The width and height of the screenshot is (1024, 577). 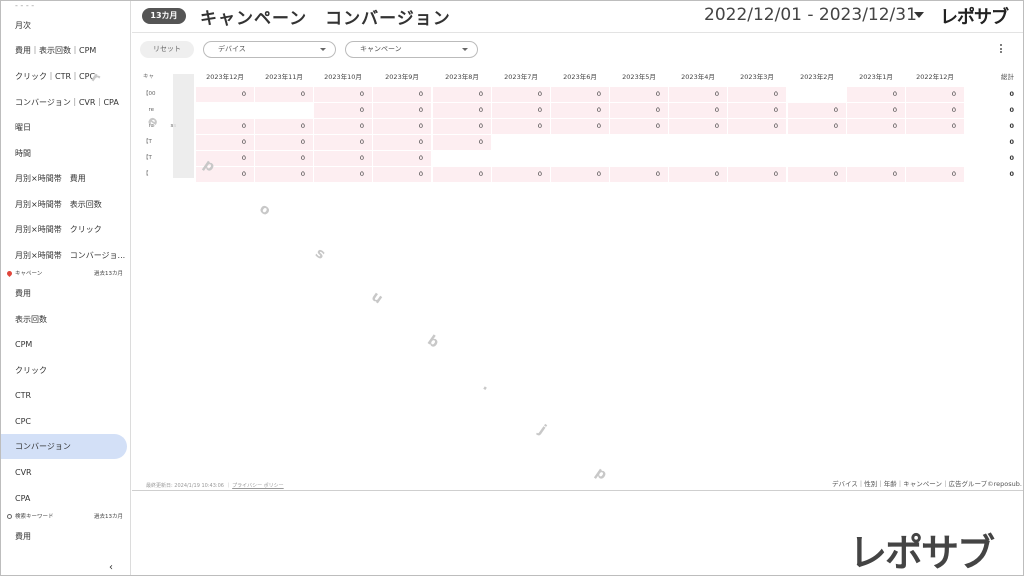 What do you see at coordinates (757, 77) in the screenshot?
I see `table-header-cell: 2023年3月` at bounding box center [757, 77].